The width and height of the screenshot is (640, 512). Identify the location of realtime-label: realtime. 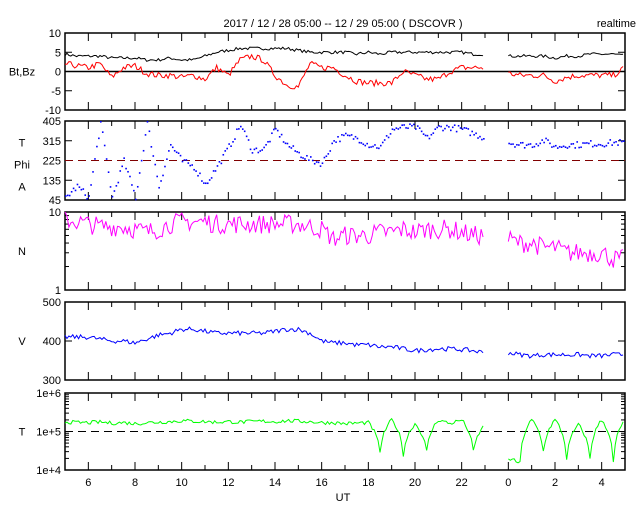
(616, 24).